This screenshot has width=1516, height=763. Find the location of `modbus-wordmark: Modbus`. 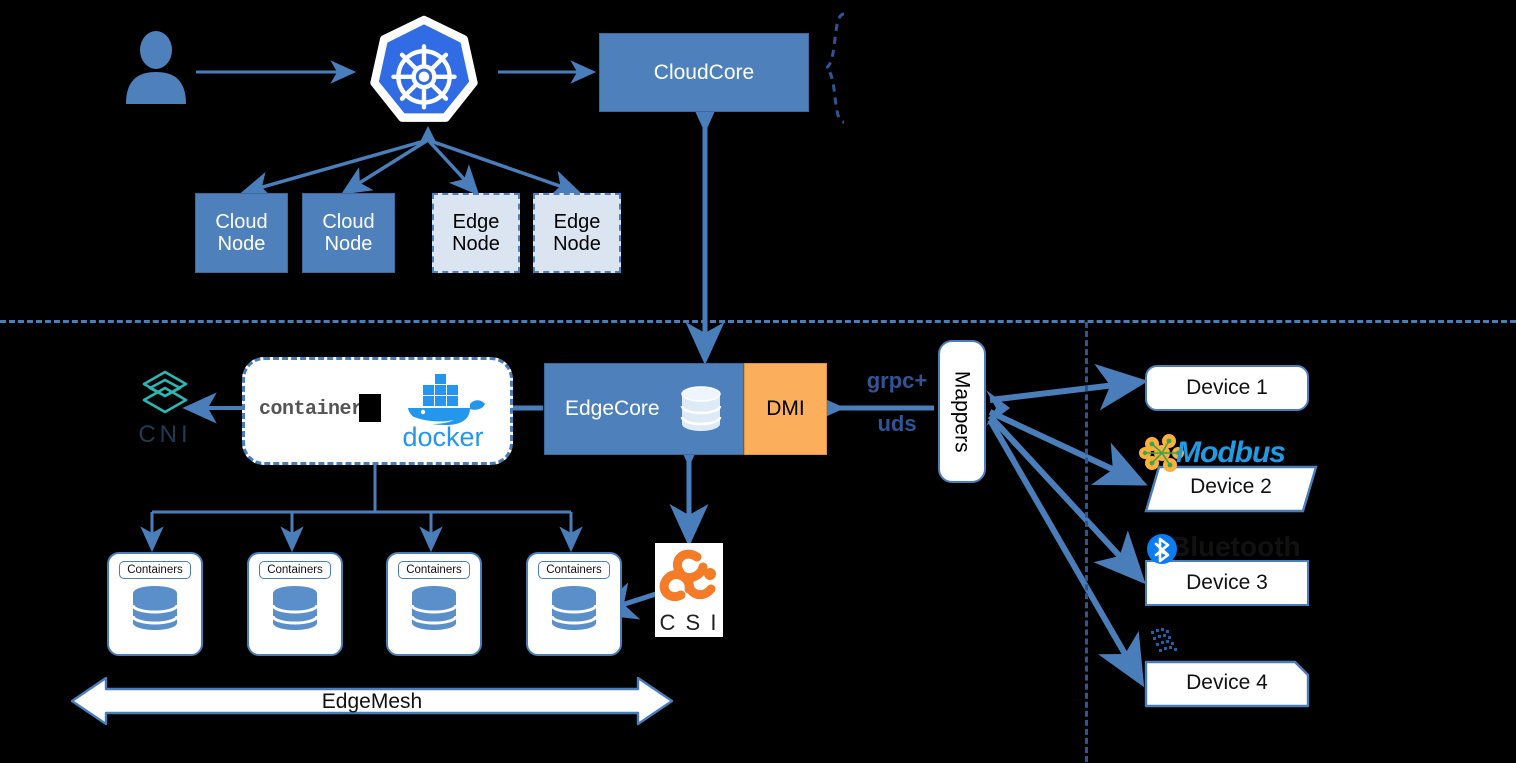

modbus-wordmark: Modbus is located at coordinates (1231, 452).